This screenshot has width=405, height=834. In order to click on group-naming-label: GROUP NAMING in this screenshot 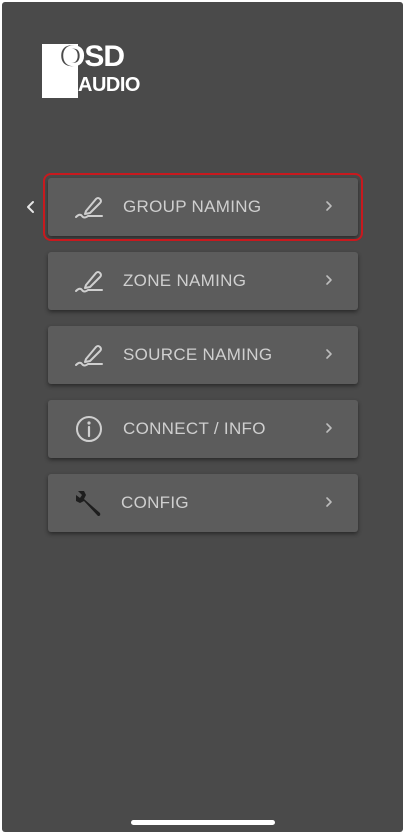, I will do `click(192, 206)`.